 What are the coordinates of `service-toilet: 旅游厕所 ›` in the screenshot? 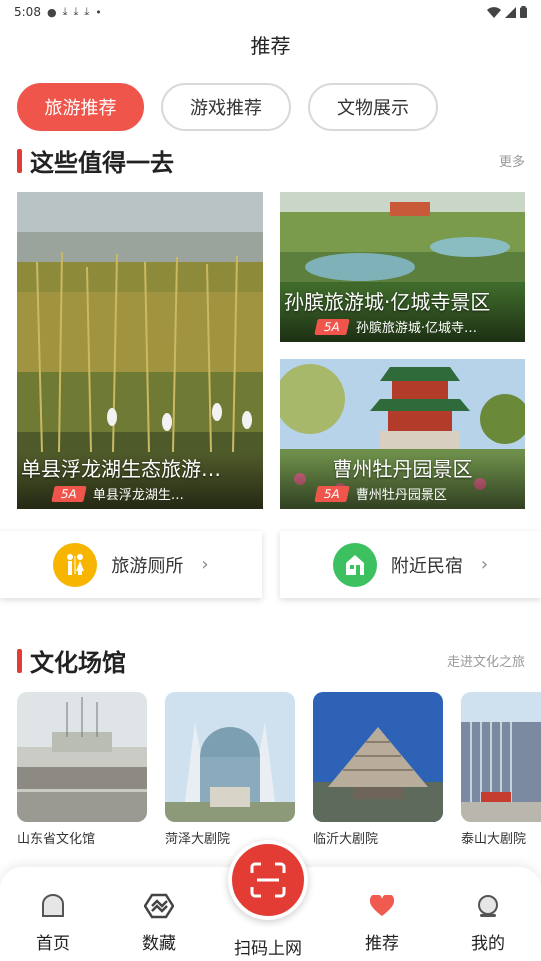 It's located at (131, 564).